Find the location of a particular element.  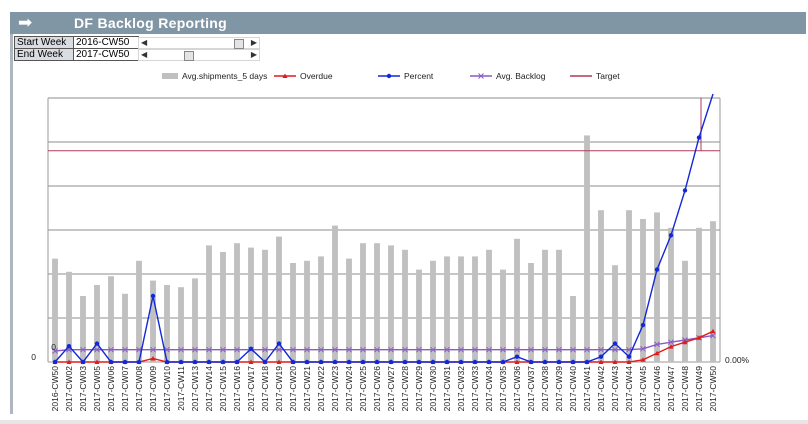

x-tick-label: 2017-CW21 is located at coordinates (307, 389).